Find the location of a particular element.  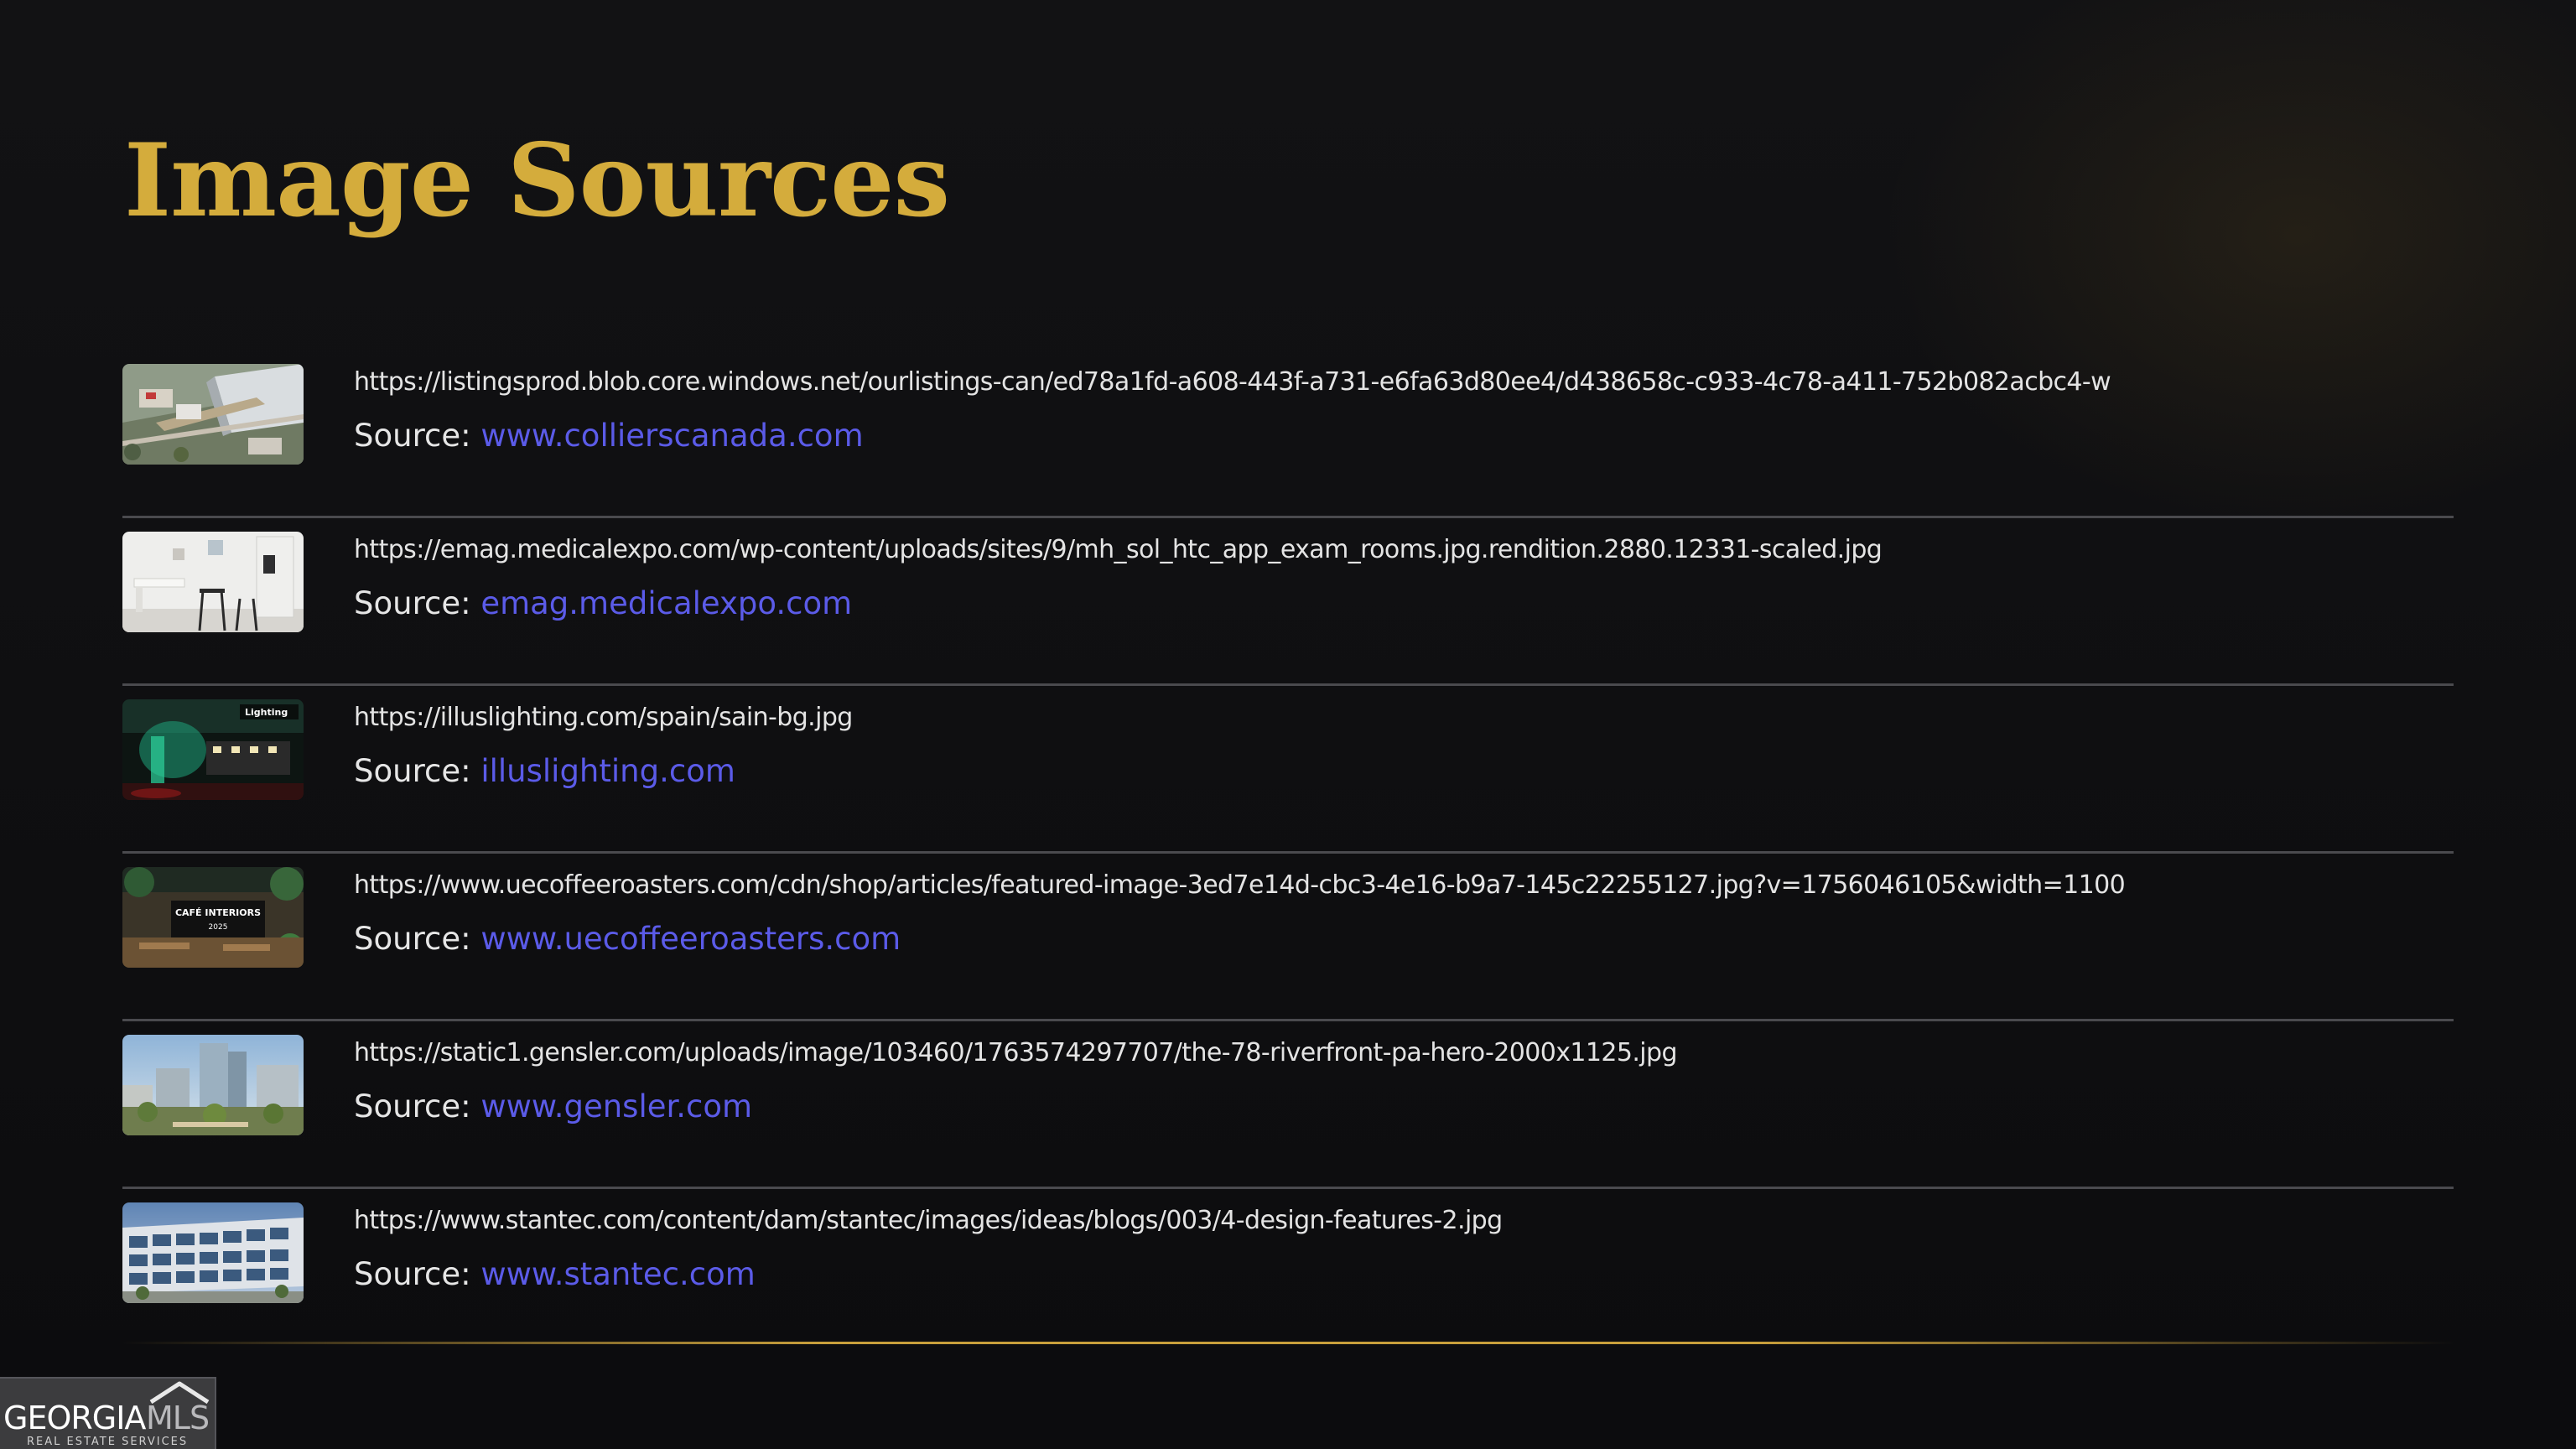

source-link: emag.medicalexpo.com is located at coordinates (666, 603).